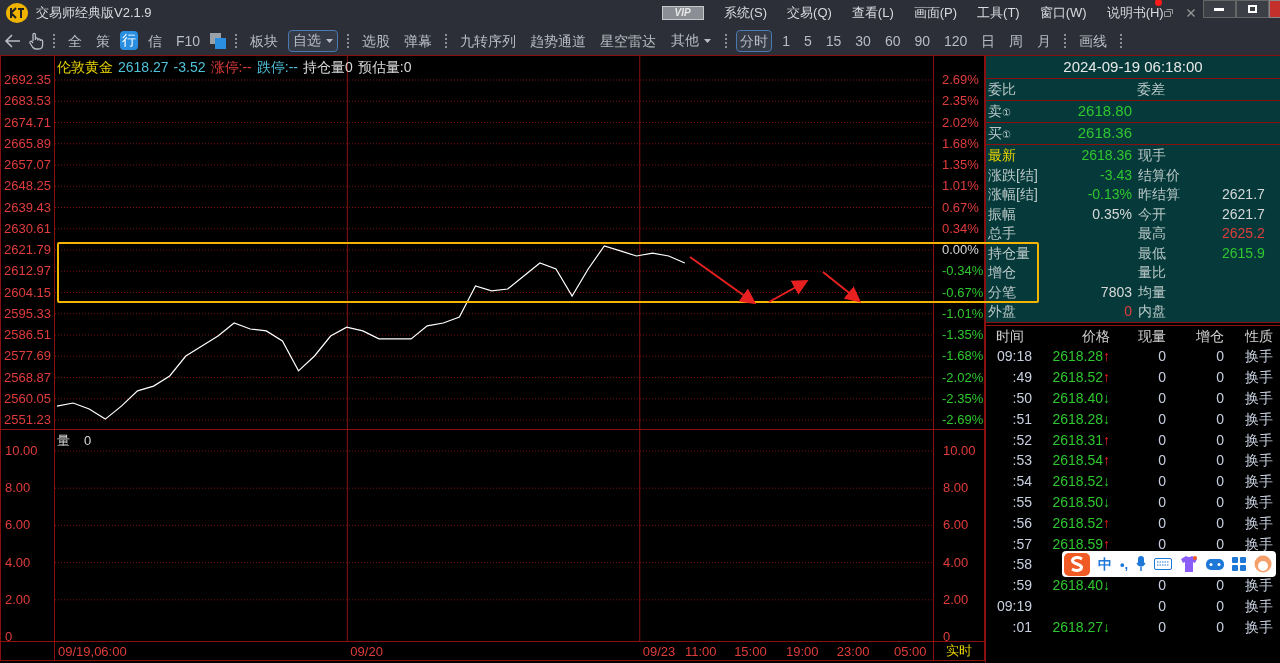 This screenshot has height=663, width=1280. Describe the element at coordinates (999, 111) in the screenshot. I see `field-label: 卖①` at that location.